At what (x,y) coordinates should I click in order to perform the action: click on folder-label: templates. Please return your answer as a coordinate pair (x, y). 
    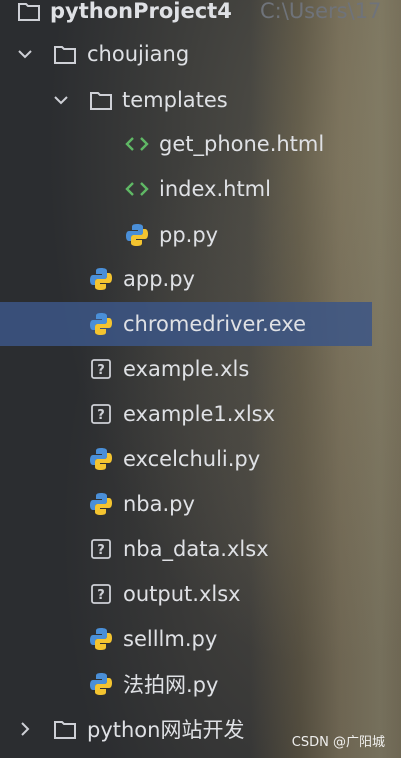
    Looking at the image, I should click on (175, 100).